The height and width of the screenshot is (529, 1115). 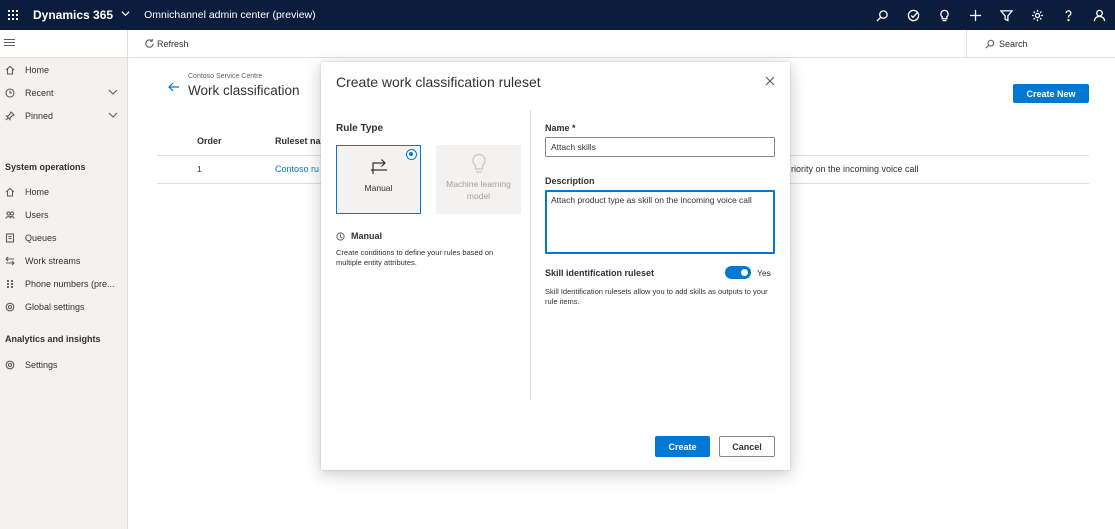 I want to click on option-label: Manual, so click(x=378, y=188).